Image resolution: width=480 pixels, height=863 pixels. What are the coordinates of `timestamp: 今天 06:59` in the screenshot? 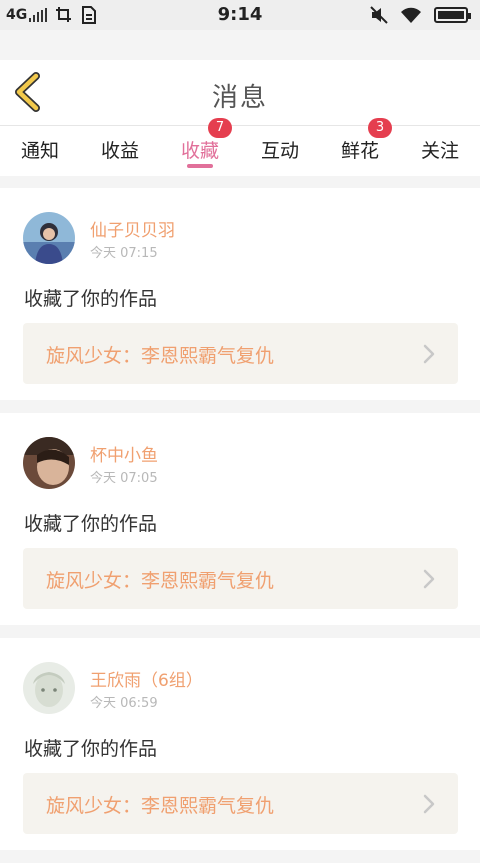 It's located at (124, 703).